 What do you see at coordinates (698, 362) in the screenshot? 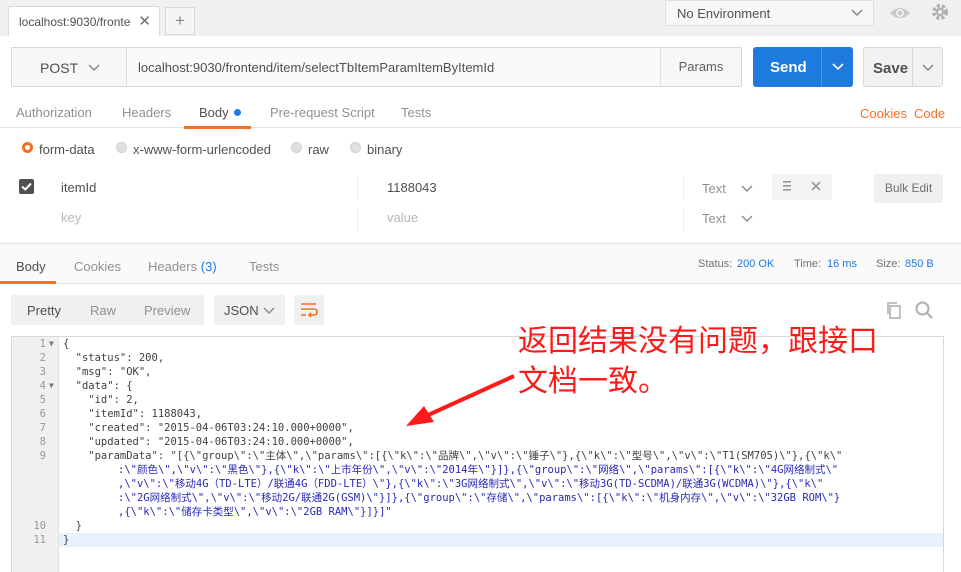
I see `annotation-text: 返回结果没有问题，跟接口 文档一致。` at bounding box center [698, 362].